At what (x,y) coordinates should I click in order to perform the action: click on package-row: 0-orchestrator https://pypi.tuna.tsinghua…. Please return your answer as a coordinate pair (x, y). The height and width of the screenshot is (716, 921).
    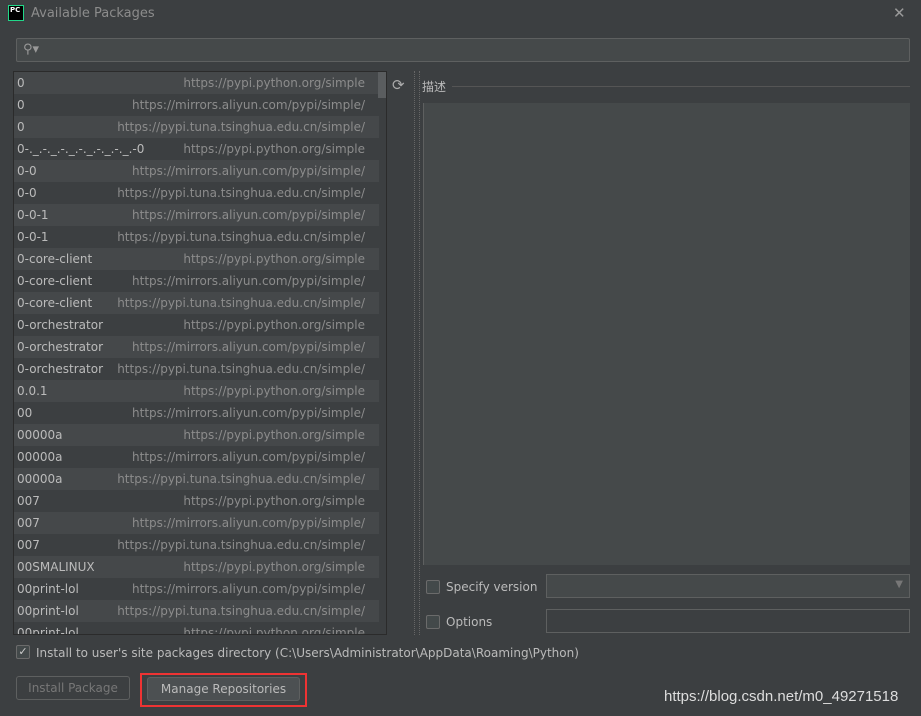
    Looking at the image, I should click on (196, 369).